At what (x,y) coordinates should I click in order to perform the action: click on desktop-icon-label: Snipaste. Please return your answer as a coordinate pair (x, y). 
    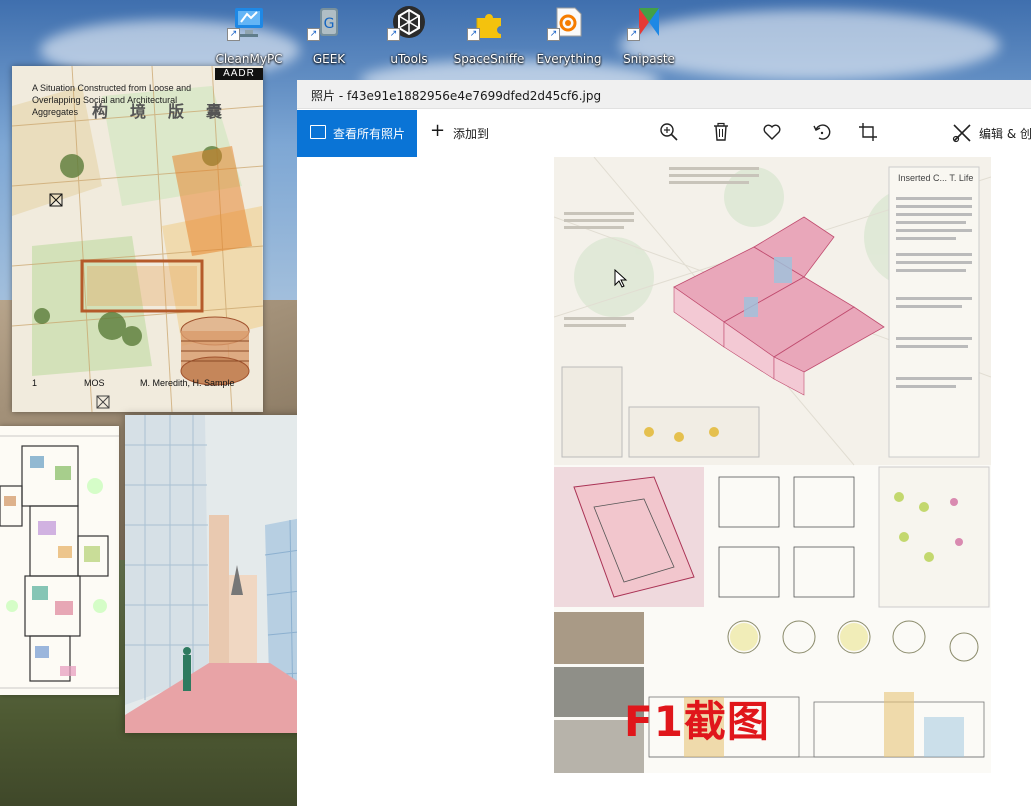
    Looking at the image, I should click on (649, 59).